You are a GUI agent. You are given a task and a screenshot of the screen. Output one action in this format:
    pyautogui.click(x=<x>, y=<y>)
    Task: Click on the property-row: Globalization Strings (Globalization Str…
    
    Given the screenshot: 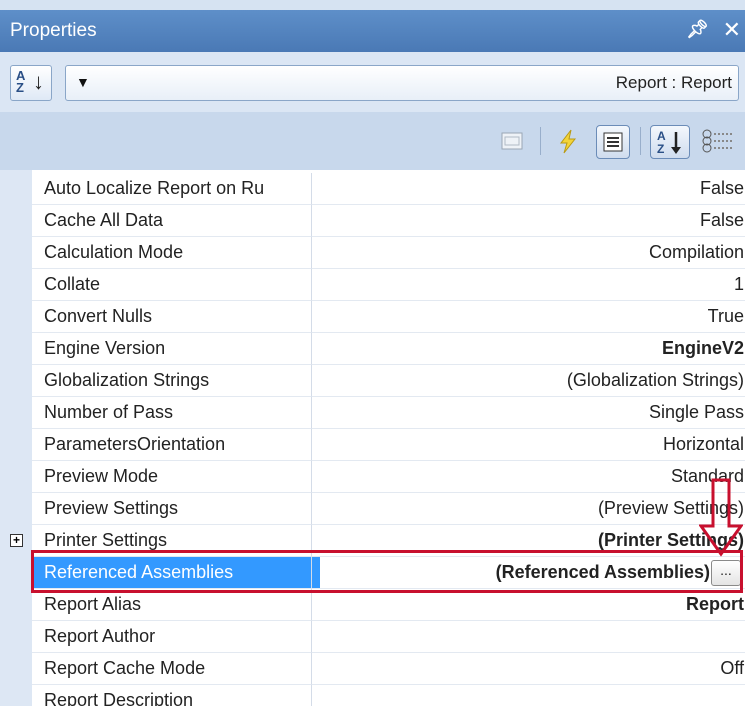 What is the action you would take?
    pyautogui.click(x=388, y=381)
    